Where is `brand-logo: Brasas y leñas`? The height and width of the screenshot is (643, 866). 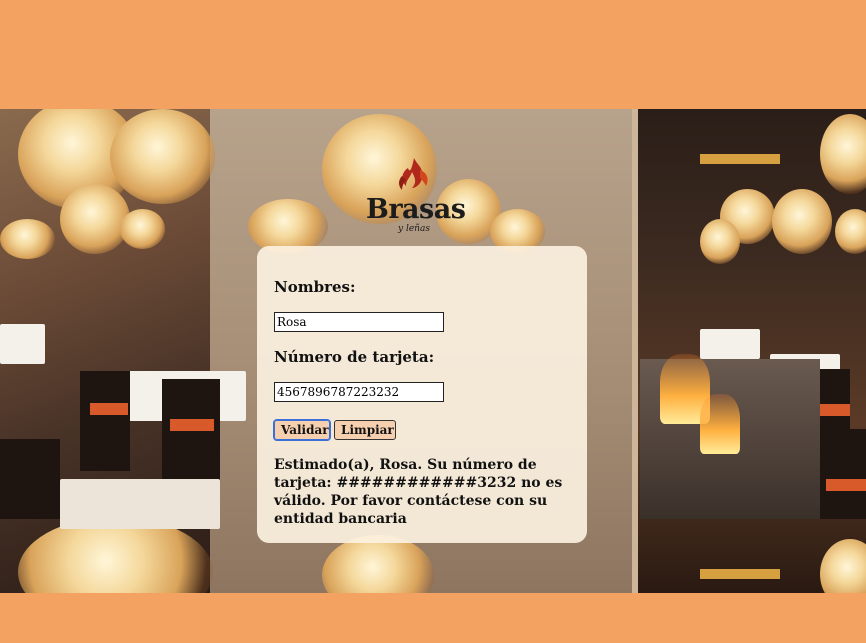
brand-logo: Brasas y leñas is located at coordinates (416, 200).